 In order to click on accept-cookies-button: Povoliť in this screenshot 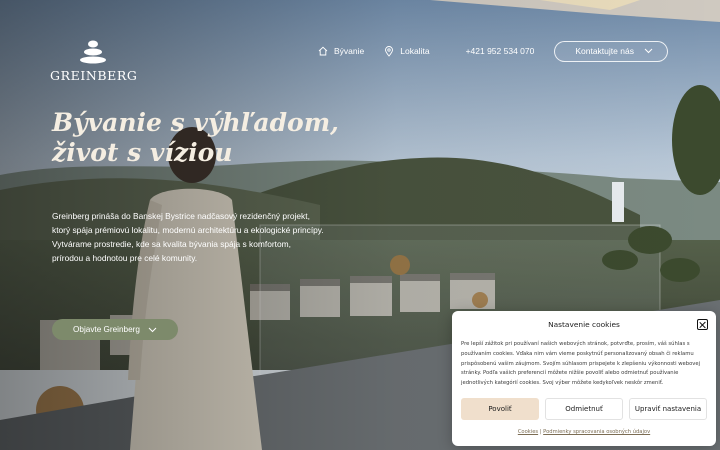, I will do `click(500, 409)`.